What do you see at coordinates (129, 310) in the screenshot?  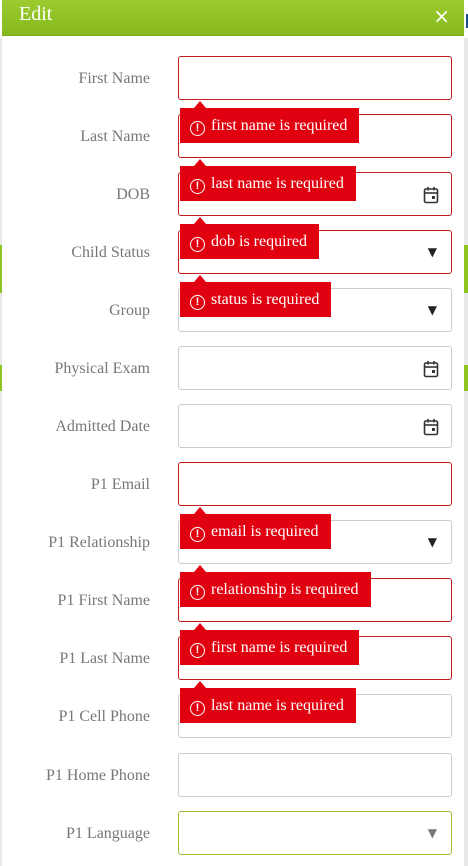 I see `group-label: Group` at bounding box center [129, 310].